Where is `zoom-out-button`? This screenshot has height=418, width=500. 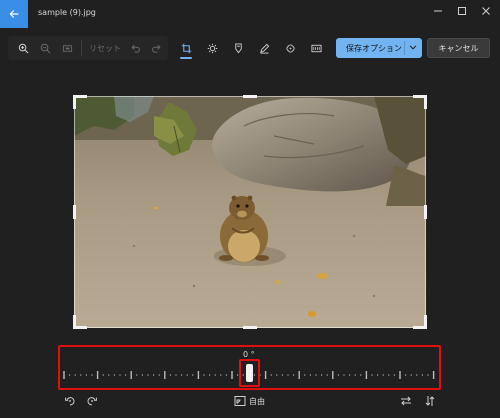
zoom-out-button is located at coordinates (45, 48).